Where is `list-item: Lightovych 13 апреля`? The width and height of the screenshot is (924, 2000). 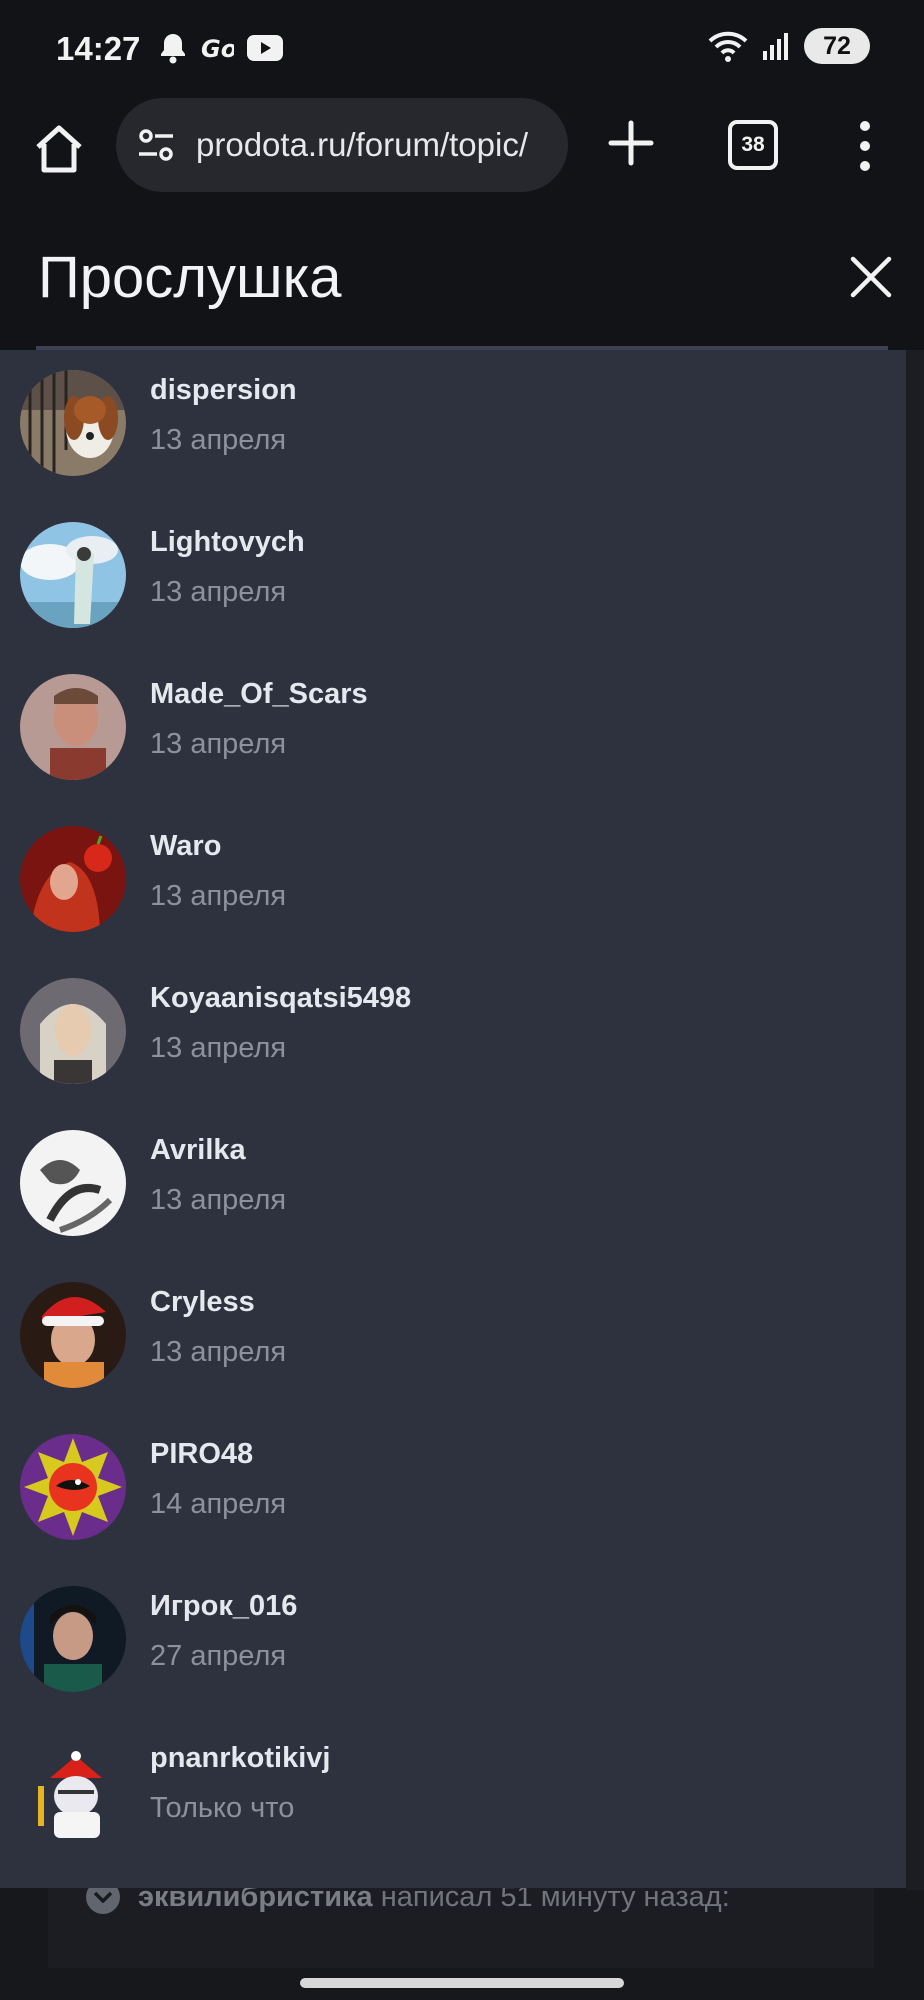
list-item: Lightovych 13 апреля is located at coordinates (453, 590).